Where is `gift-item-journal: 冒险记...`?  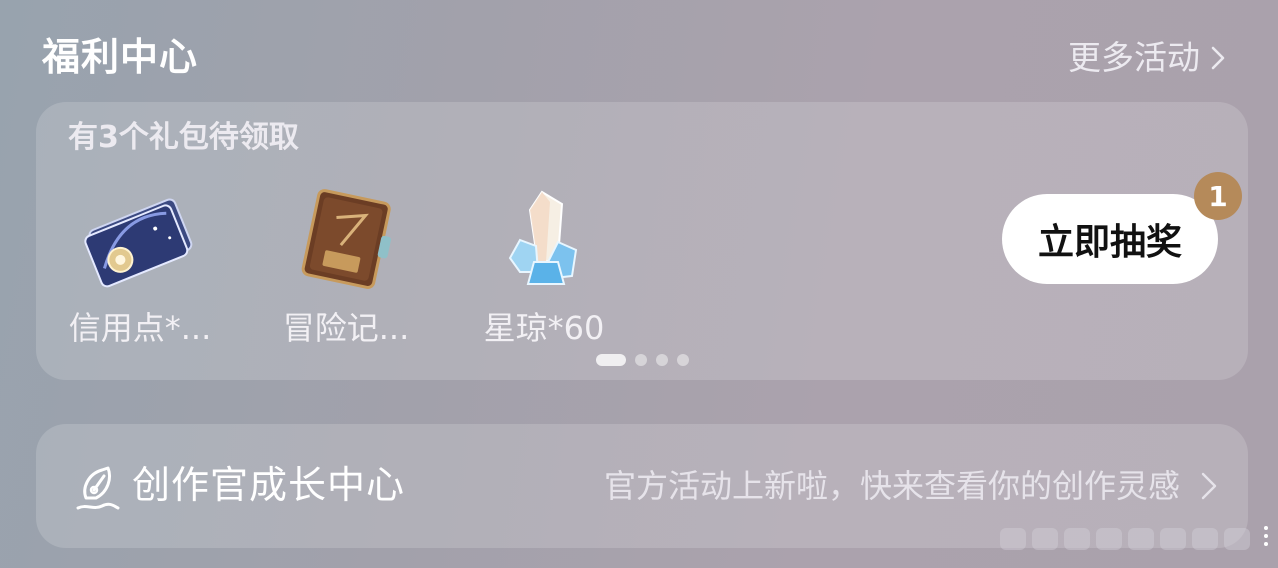 gift-item-journal: 冒险记... is located at coordinates (346, 274).